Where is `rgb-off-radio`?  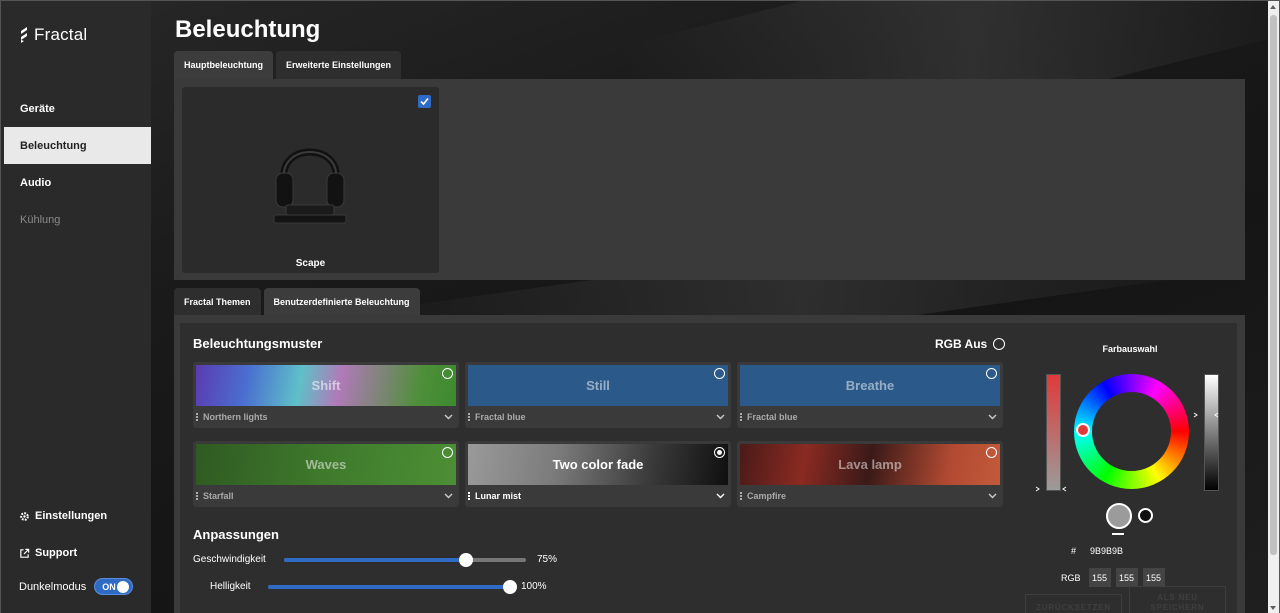 rgb-off-radio is located at coordinates (999, 344).